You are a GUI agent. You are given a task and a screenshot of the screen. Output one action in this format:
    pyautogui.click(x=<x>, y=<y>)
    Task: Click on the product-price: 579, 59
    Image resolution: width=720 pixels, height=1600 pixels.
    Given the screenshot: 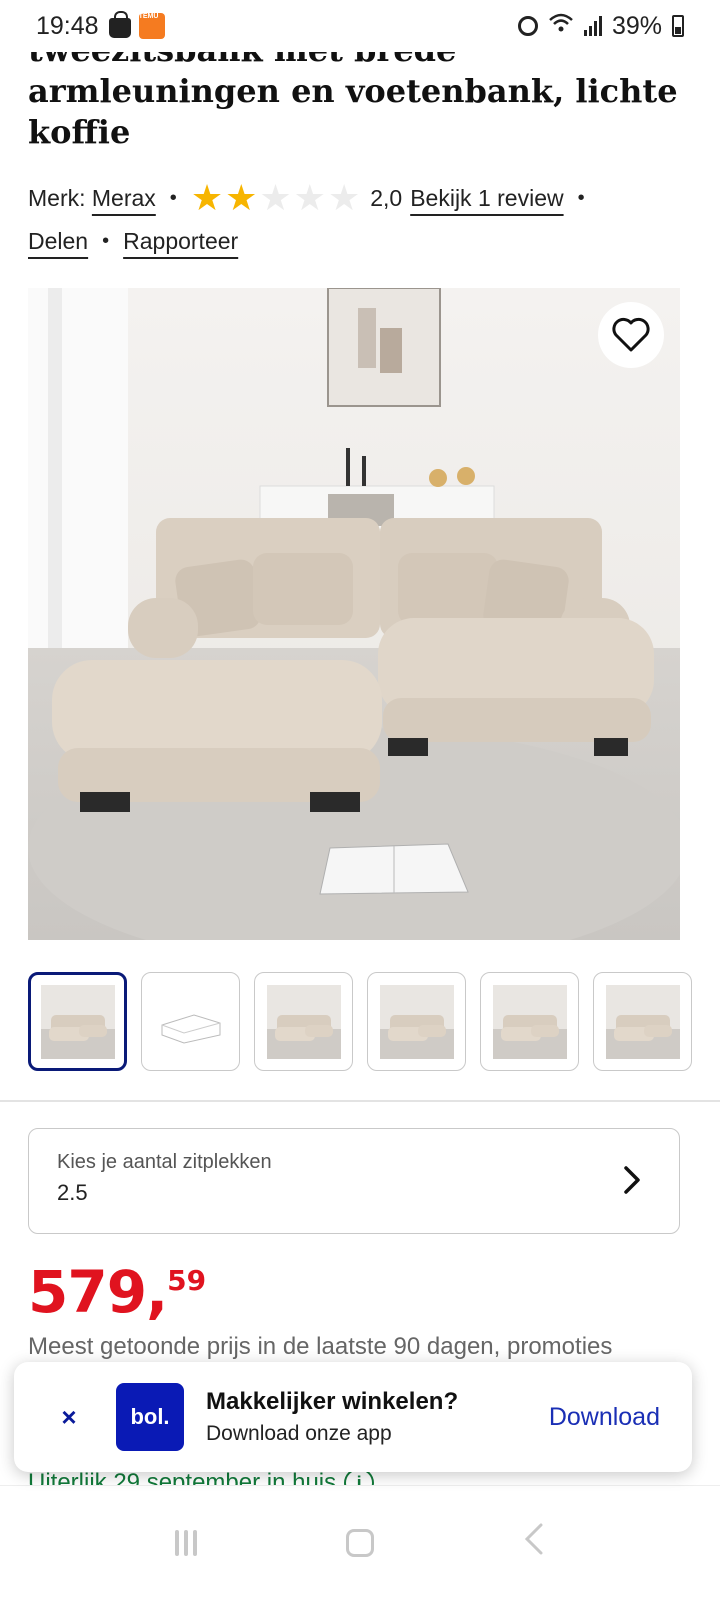 What is the action you would take?
    pyautogui.click(x=117, y=1292)
    